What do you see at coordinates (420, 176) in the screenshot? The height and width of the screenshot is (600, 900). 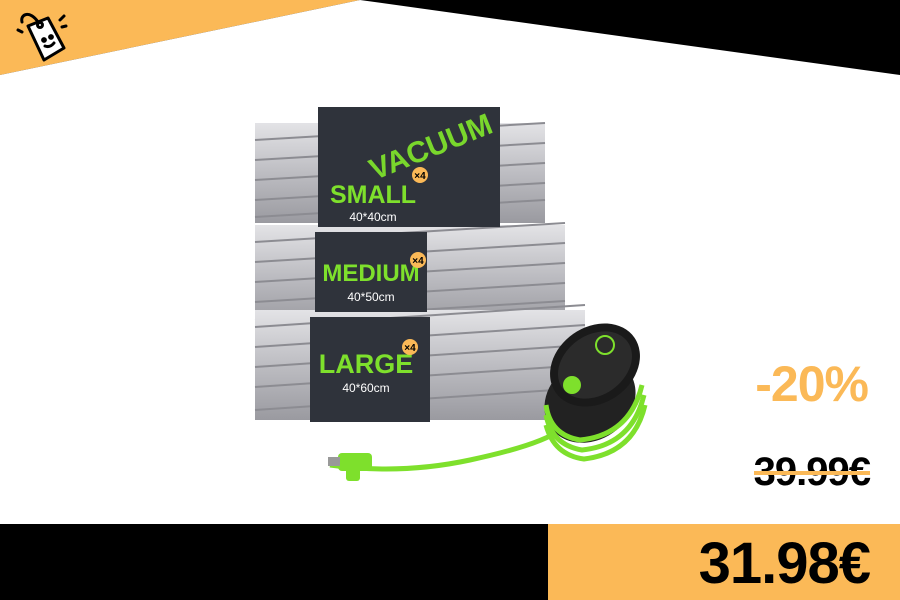 I see `qty-badge-small: ×4` at bounding box center [420, 176].